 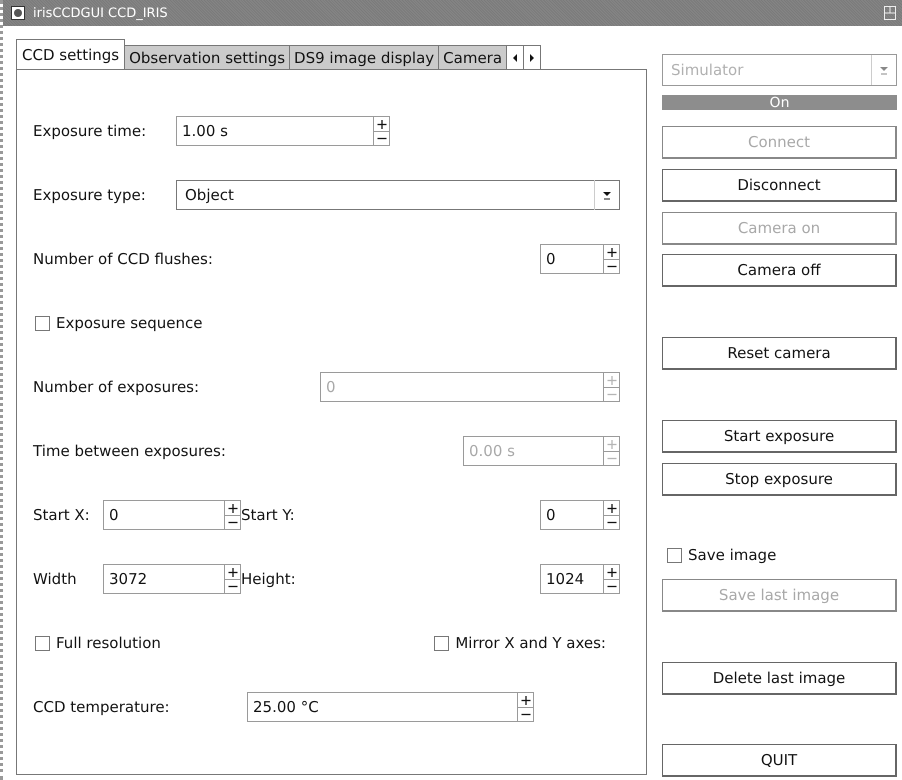 What do you see at coordinates (55, 579) in the screenshot?
I see `field-label: Width` at bounding box center [55, 579].